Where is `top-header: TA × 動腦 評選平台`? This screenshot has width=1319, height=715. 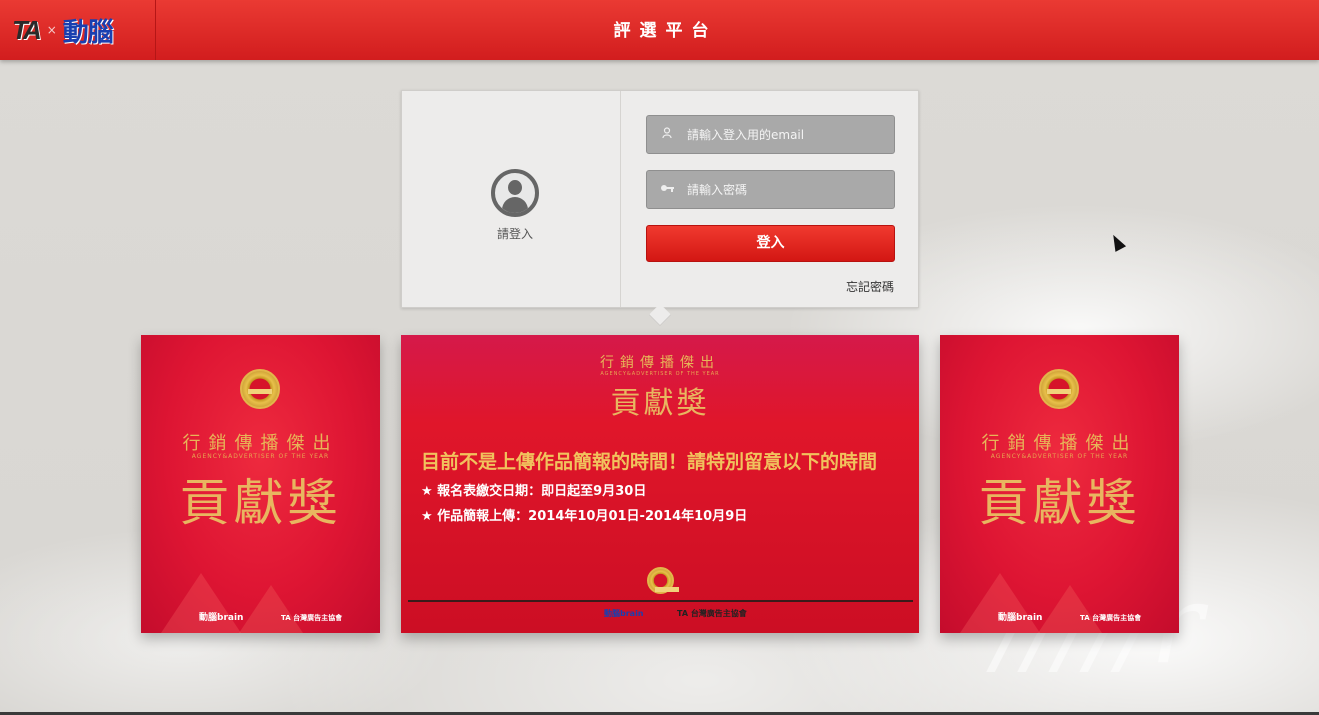 top-header: TA × 動腦 評選平台 is located at coordinates (659, 30).